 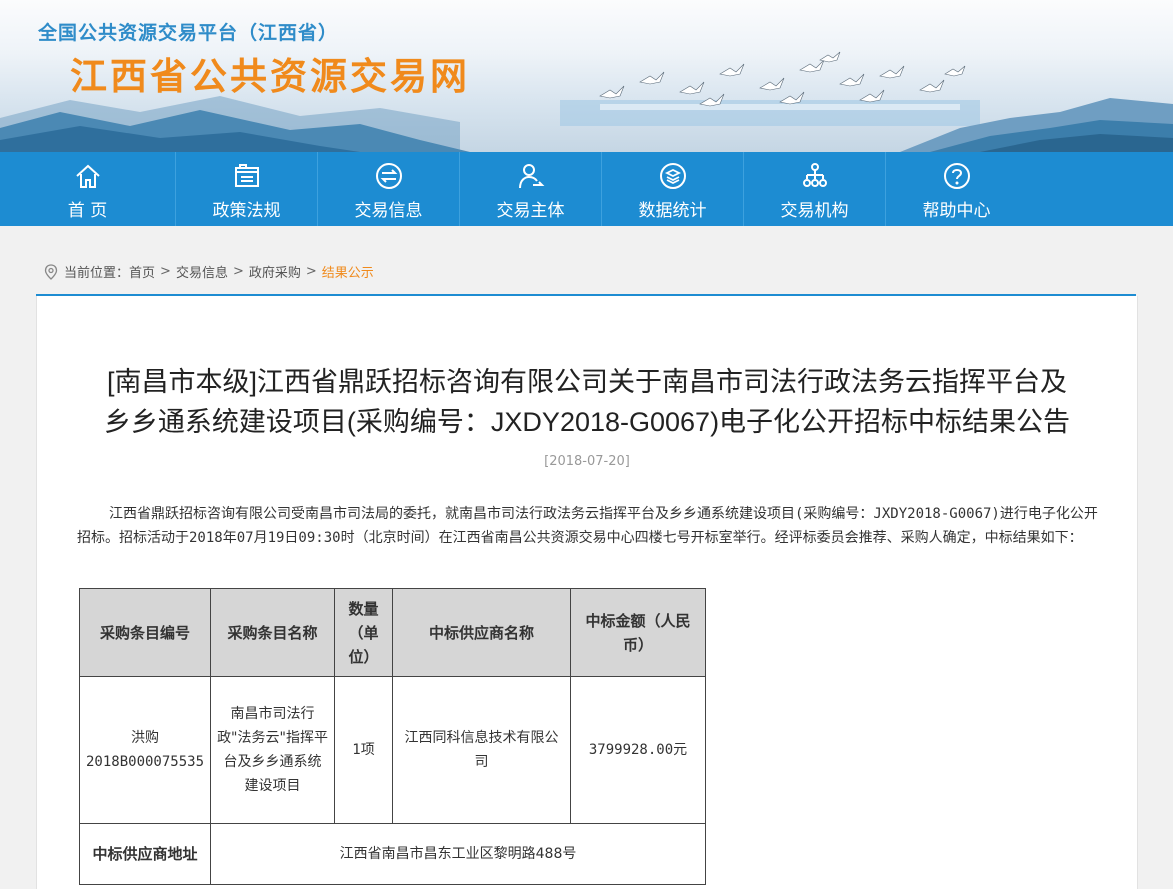 I want to click on nav-item-label: 交易主体, so click(x=530, y=211).